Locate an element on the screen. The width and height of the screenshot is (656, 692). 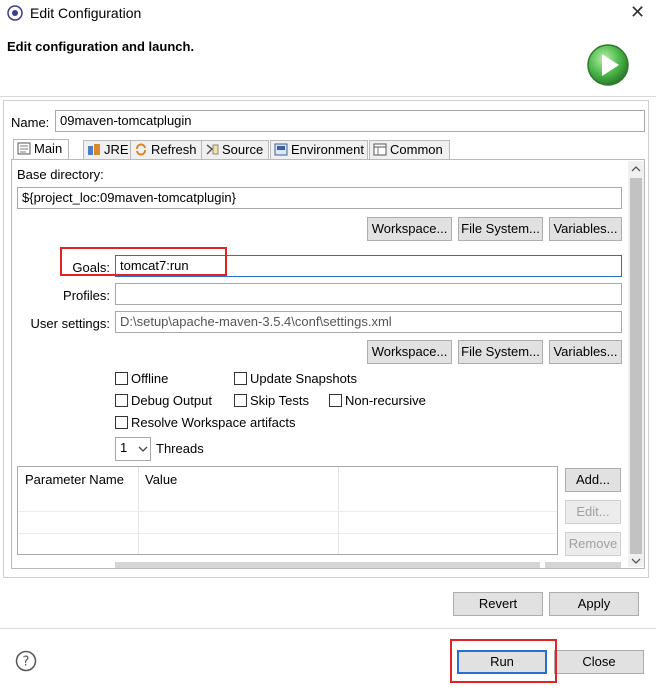
apply-button: Apply is located at coordinates (594, 604).